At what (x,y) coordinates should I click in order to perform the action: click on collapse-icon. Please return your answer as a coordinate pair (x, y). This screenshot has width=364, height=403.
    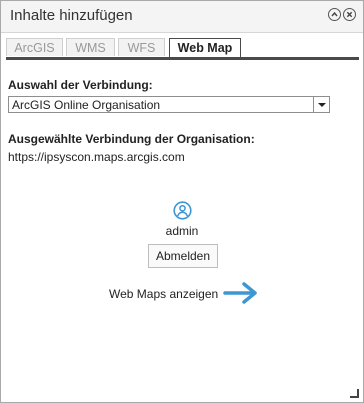
    Looking at the image, I should click on (334, 14).